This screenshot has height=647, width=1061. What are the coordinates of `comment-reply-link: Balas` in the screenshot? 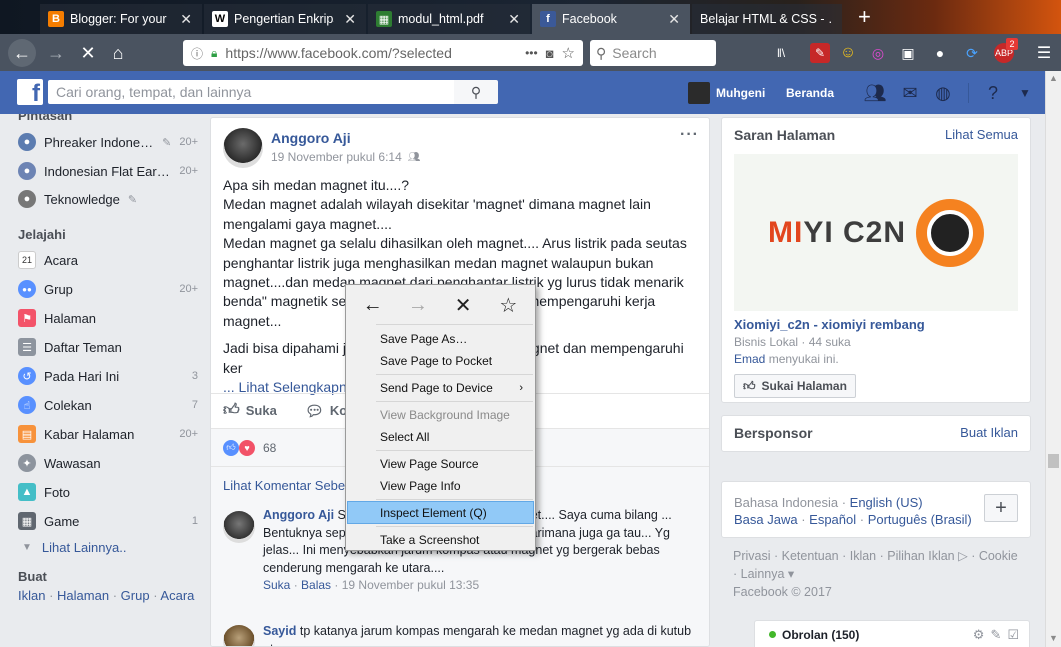 It's located at (316, 585).